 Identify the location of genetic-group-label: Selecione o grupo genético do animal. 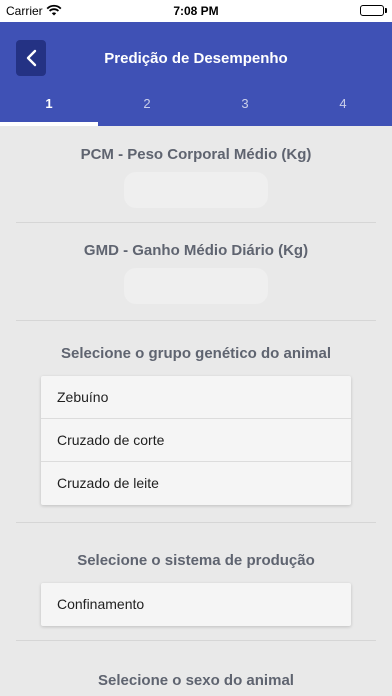
(196, 353).